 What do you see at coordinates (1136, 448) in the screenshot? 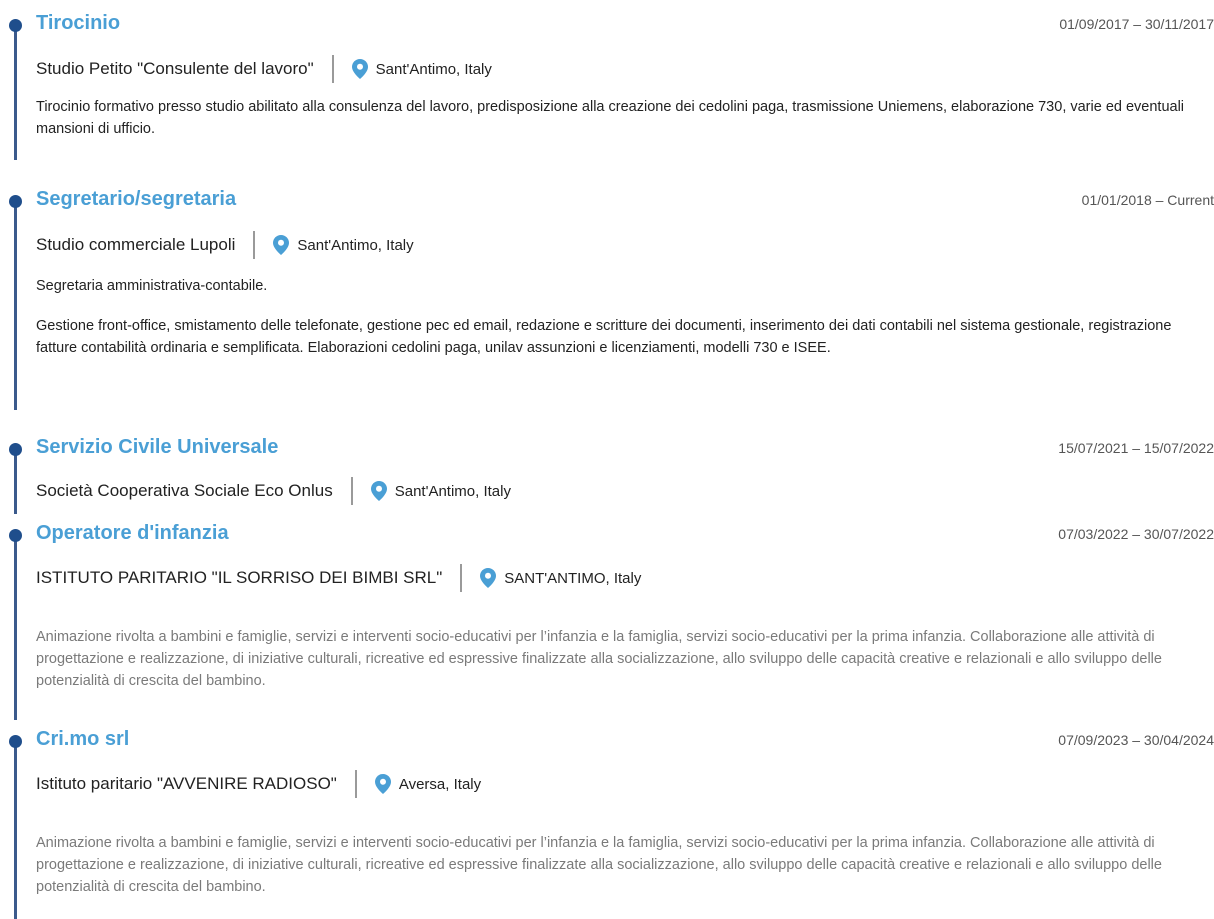
I see `job-date-range: 15/07/2021 – 15/07/2022` at bounding box center [1136, 448].